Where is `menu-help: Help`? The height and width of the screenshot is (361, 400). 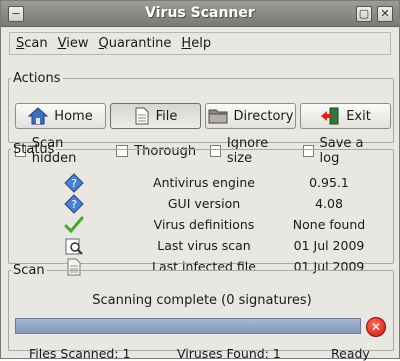
menu-help: Help is located at coordinates (196, 43).